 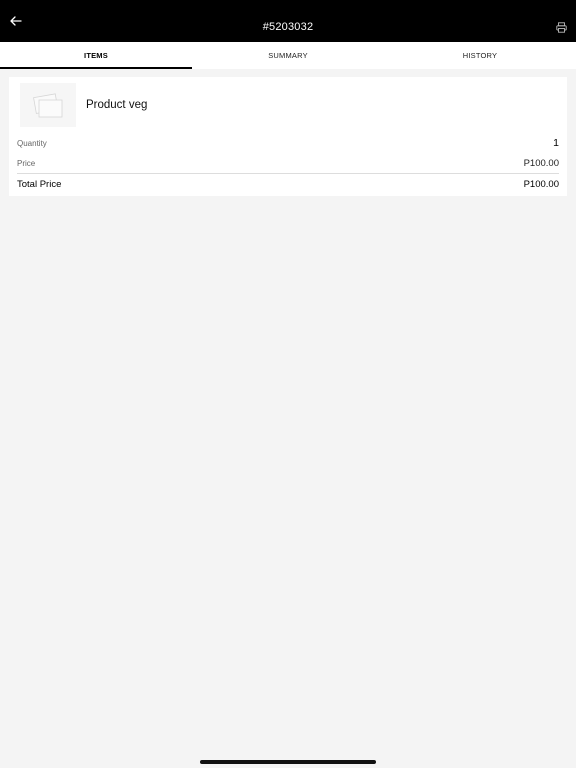 What do you see at coordinates (32, 143) in the screenshot?
I see `quantity-label: Quantity` at bounding box center [32, 143].